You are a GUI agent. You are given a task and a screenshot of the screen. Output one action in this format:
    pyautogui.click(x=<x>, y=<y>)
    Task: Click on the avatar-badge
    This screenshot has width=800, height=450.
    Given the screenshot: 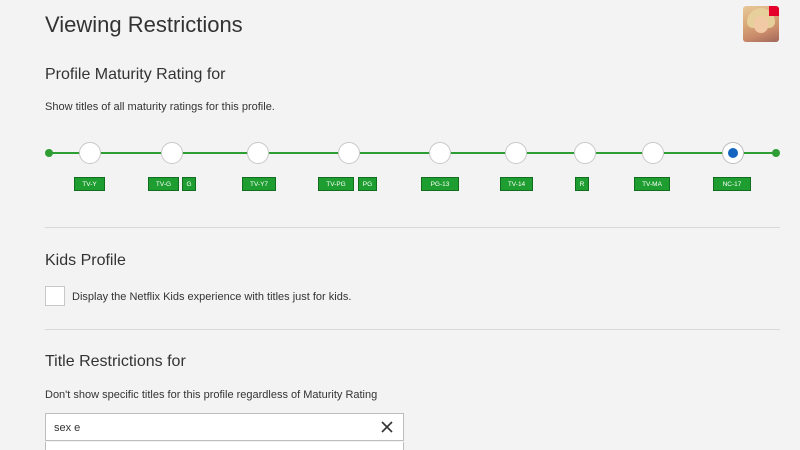 What is the action you would take?
    pyautogui.click(x=774, y=11)
    